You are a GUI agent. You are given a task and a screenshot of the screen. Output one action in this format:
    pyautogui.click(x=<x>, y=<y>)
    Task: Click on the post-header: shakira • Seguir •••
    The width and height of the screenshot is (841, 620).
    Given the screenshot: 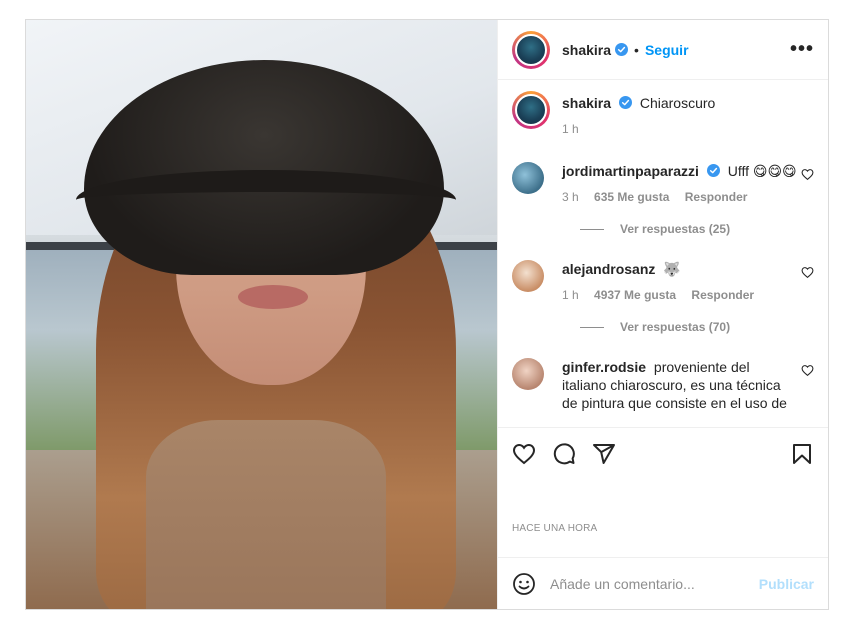 What is the action you would take?
    pyautogui.click(x=663, y=50)
    